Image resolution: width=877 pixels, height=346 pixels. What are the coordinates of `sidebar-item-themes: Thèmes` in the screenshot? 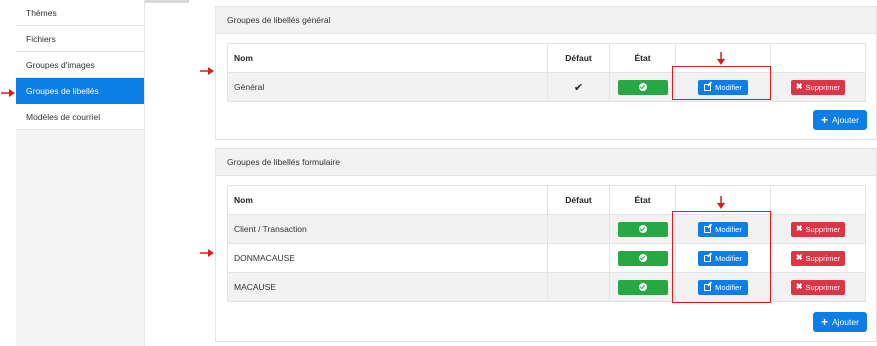 It's located at (80, 13).